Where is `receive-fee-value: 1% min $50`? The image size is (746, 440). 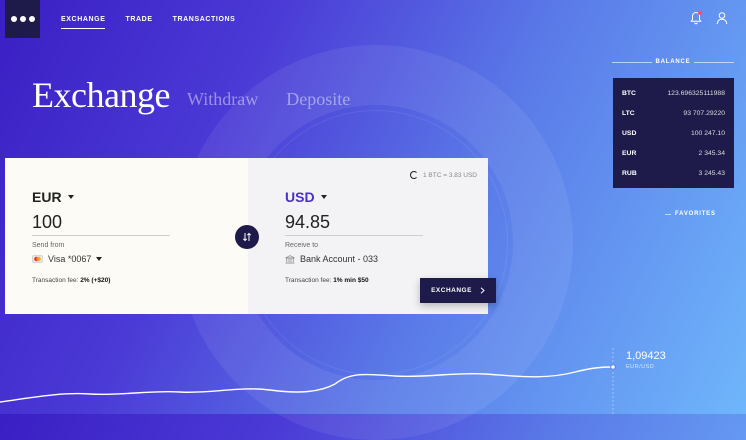
receive-fee-value: 1% min $50 is located at coordinates (351, 280).